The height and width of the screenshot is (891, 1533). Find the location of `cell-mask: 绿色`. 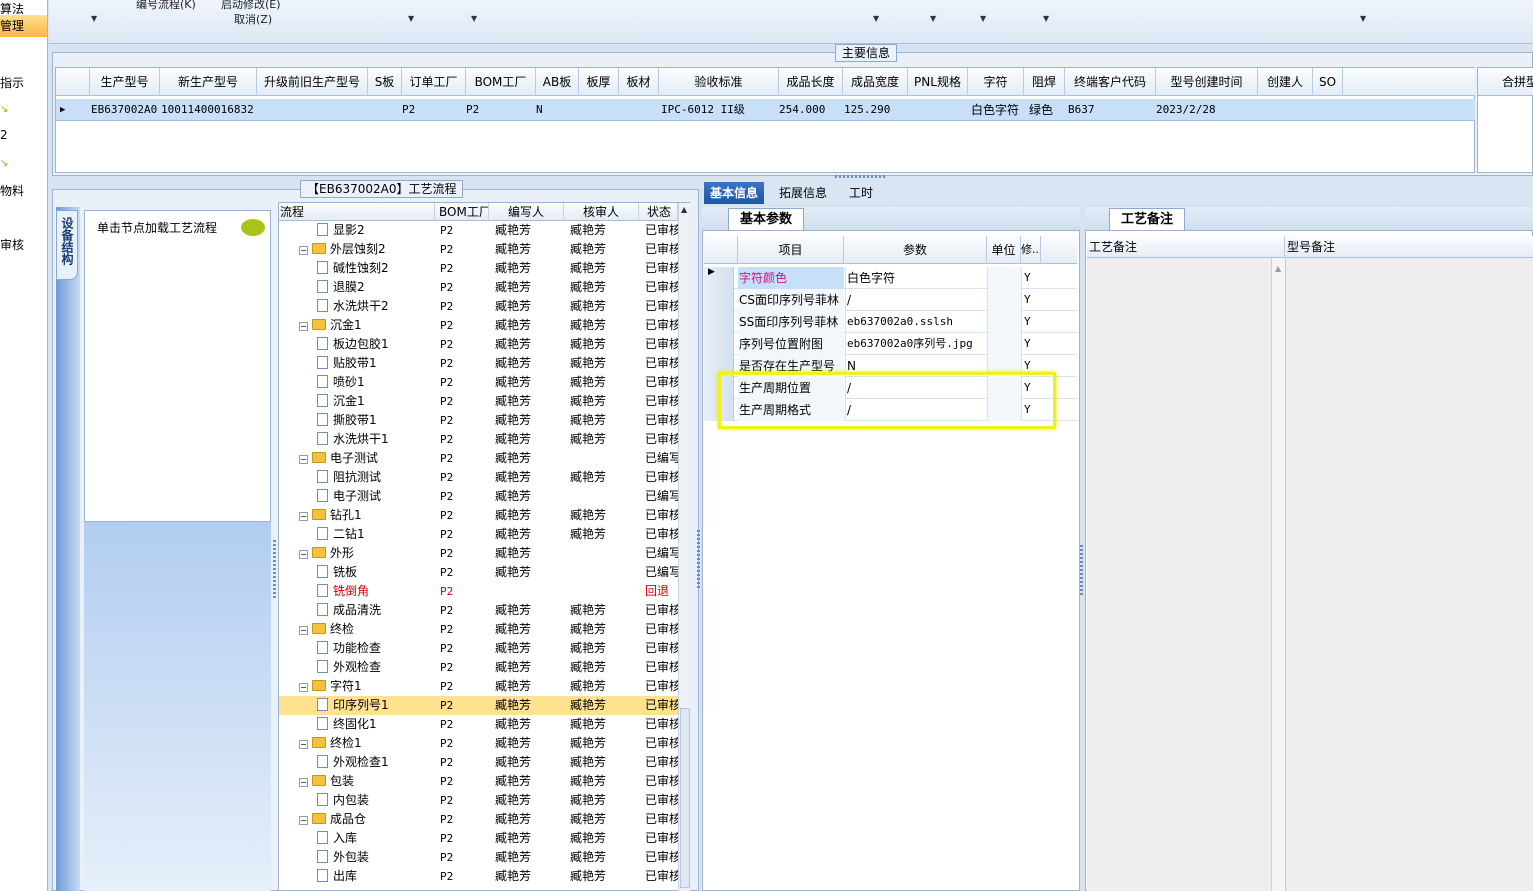

cell-mask: 绿色 is located at coordinates (1041, 110).